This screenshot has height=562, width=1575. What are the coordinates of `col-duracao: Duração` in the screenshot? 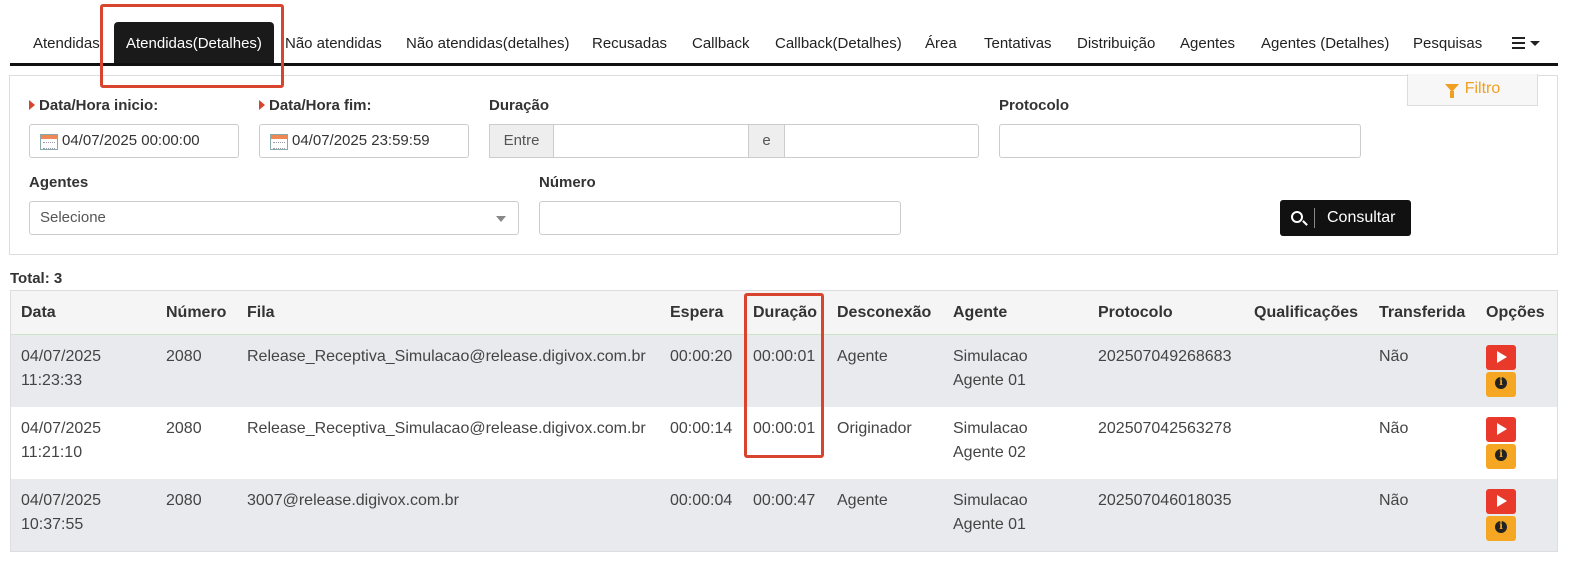 It's located at (785, 313).